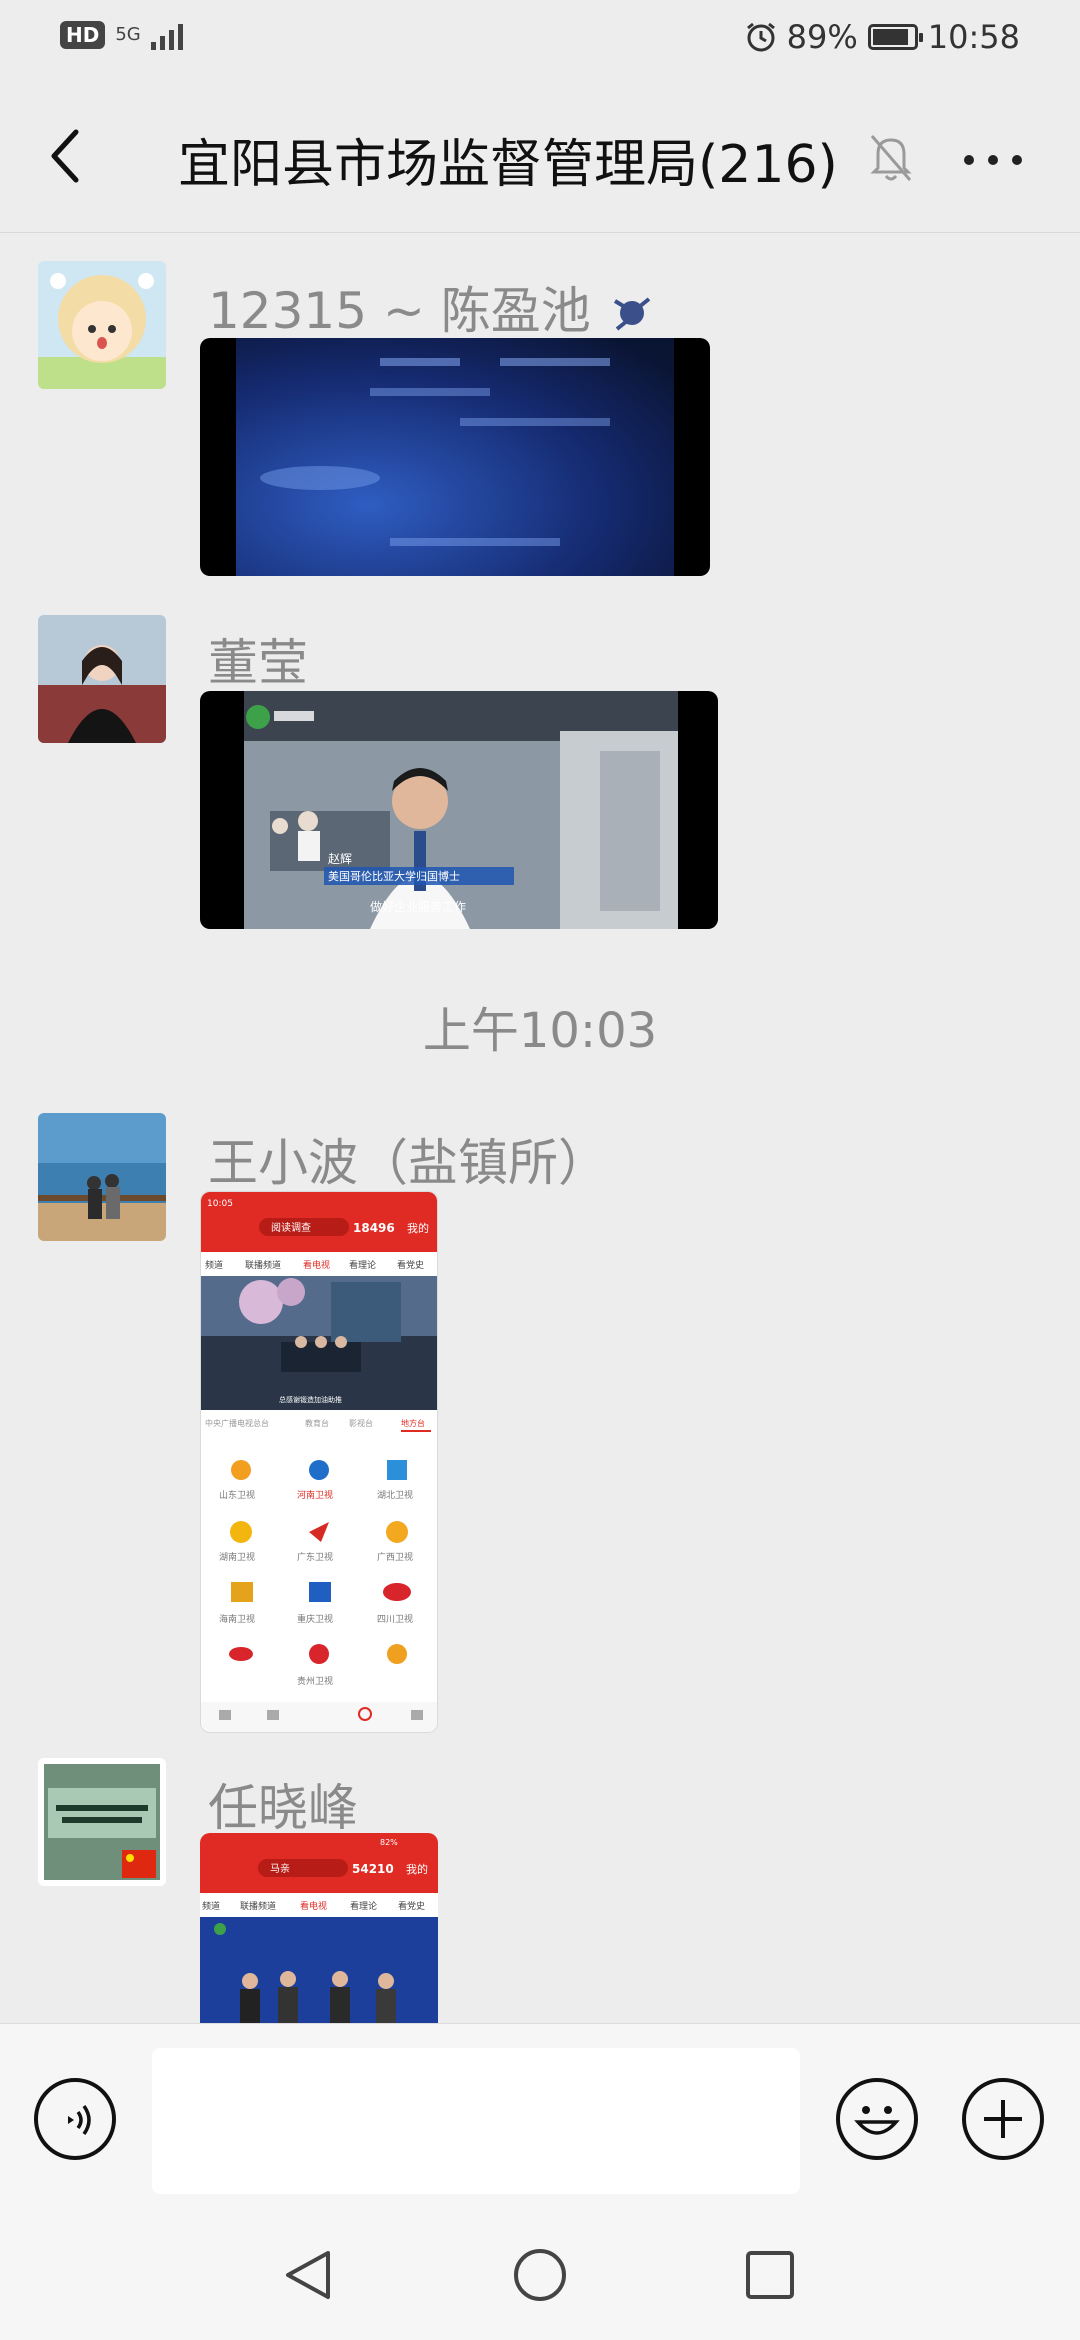 Image resolution: width=1080 pixels, height=2340 pixels. I want to click on status-right: 89% 10:58, so click(882, 37).